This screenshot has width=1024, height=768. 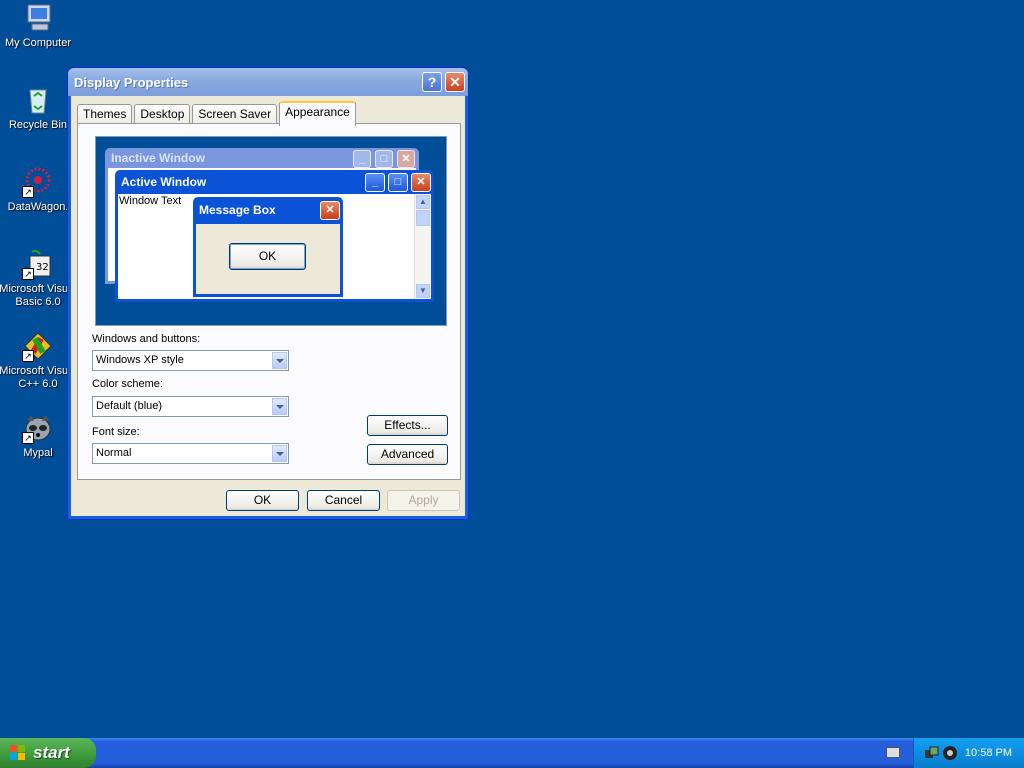 I want to click on scroll-down-icon: ▼, so click(x=423, y=291).